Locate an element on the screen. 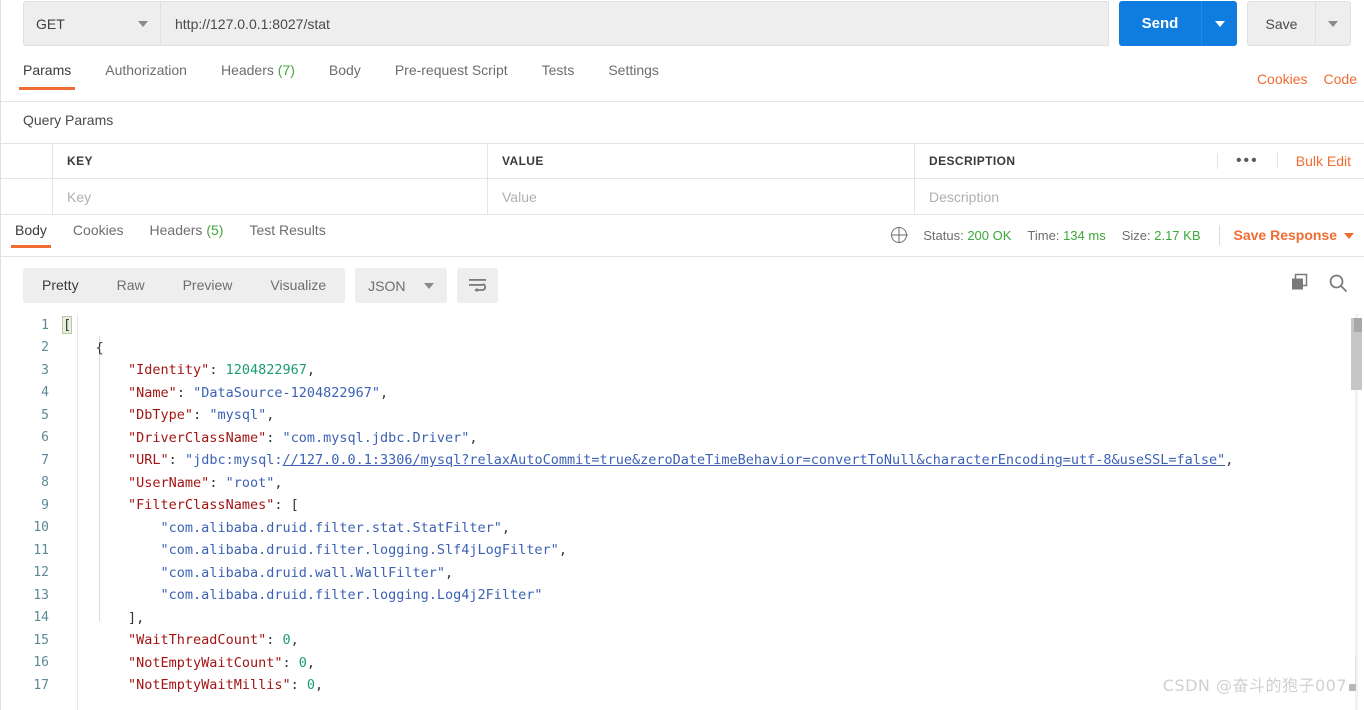  save-response-button: Save Response is located at coordinates (1293, 235).